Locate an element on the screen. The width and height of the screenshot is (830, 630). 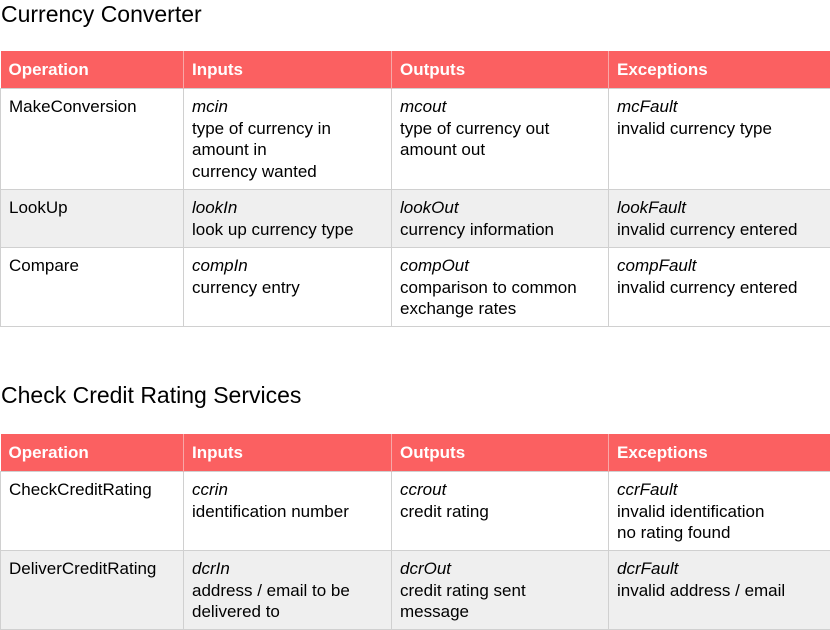
input-part: currency wanted is located at coordinates (287, 172).